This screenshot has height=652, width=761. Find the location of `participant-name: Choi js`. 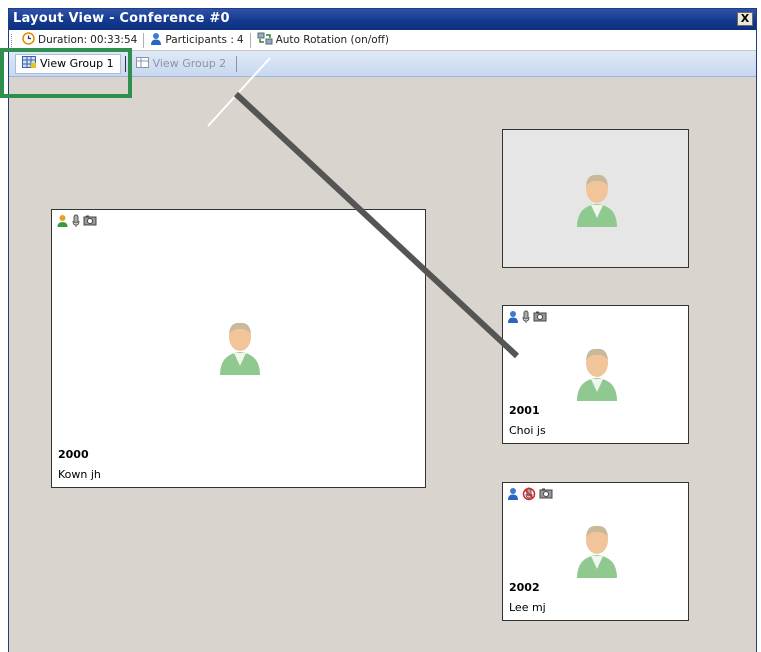

participant-name: Choi js is located at coordinates (527, 430).